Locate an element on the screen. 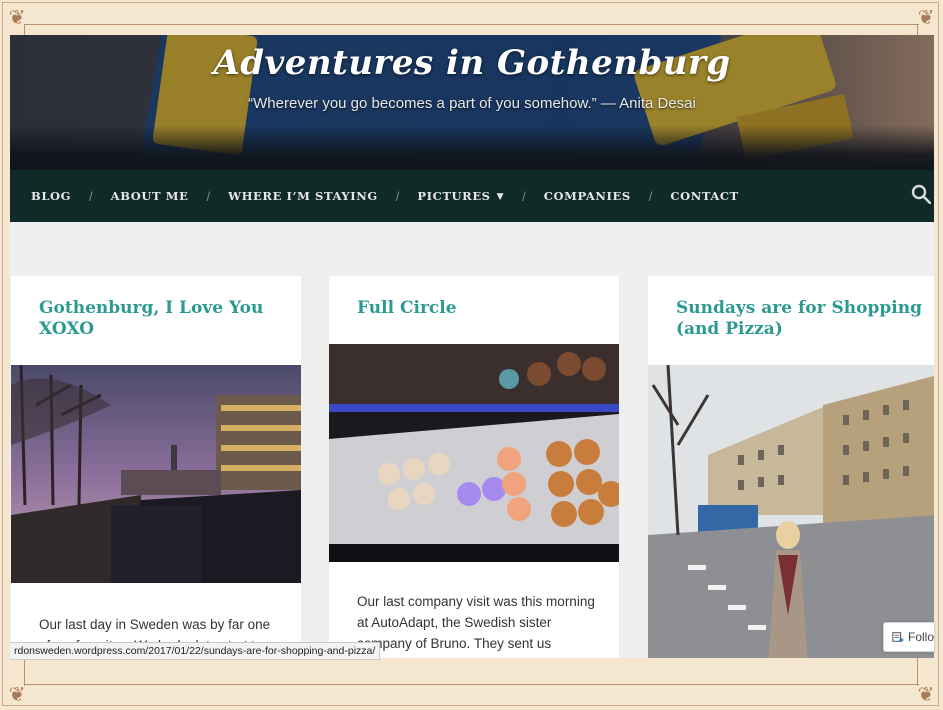 The width and height of the screenshot is (943, 710). nav-item-pictures: PICTURES ▼ is located at coordinates (460, 196).